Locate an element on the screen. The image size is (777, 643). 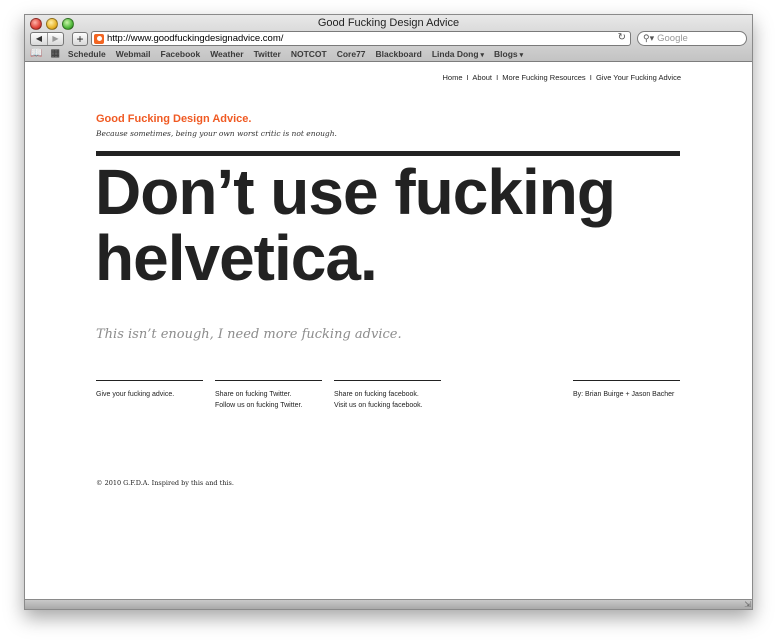
visit-facebook-link: Visit us on fucking facebook. is located at coordinates (387, 405).